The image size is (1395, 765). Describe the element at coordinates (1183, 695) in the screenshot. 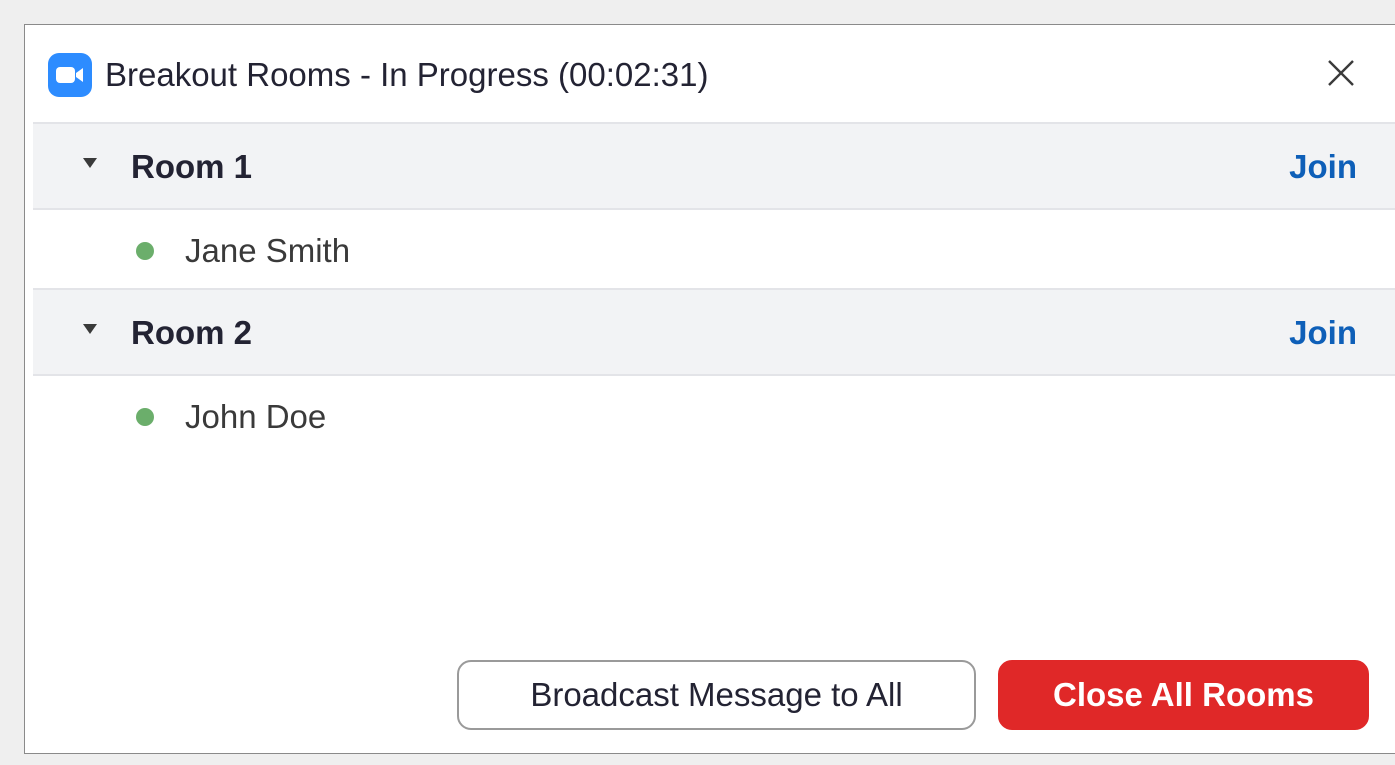

I see `close-all-rooms-button: Close All Rooms` at that location.